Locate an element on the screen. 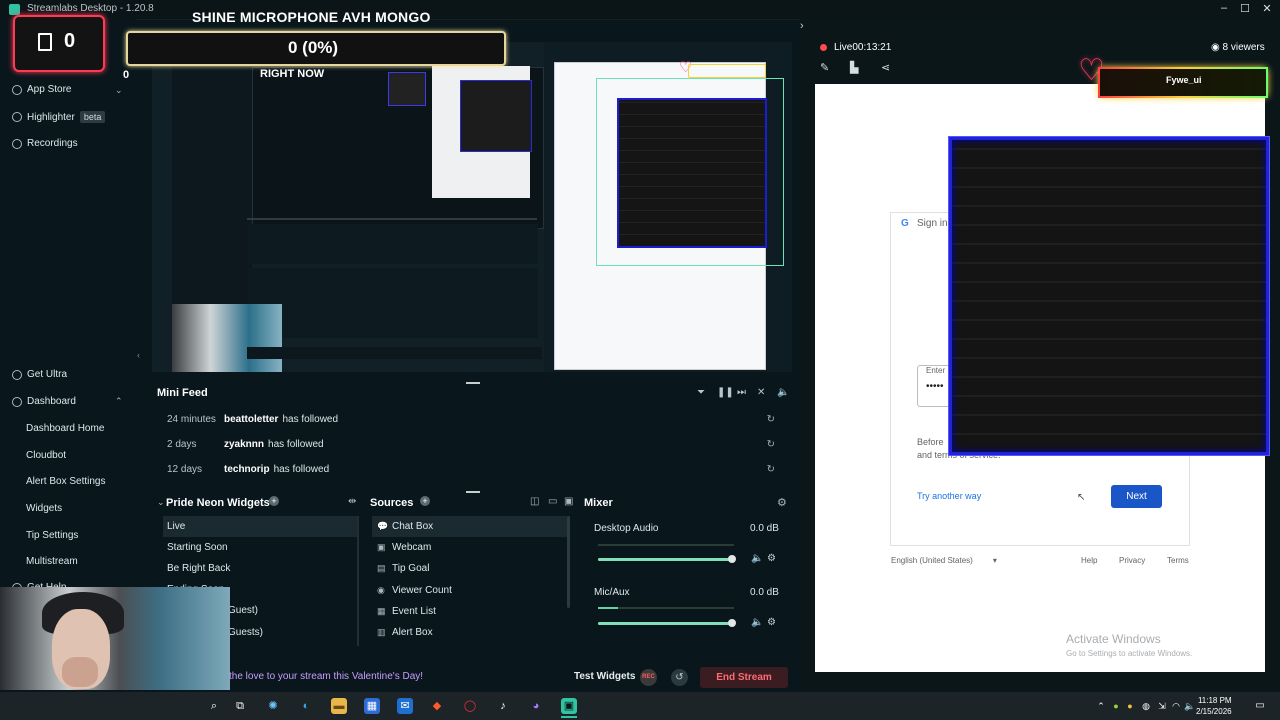  edit-icon: ✎ is located at coordinates (824, 67).